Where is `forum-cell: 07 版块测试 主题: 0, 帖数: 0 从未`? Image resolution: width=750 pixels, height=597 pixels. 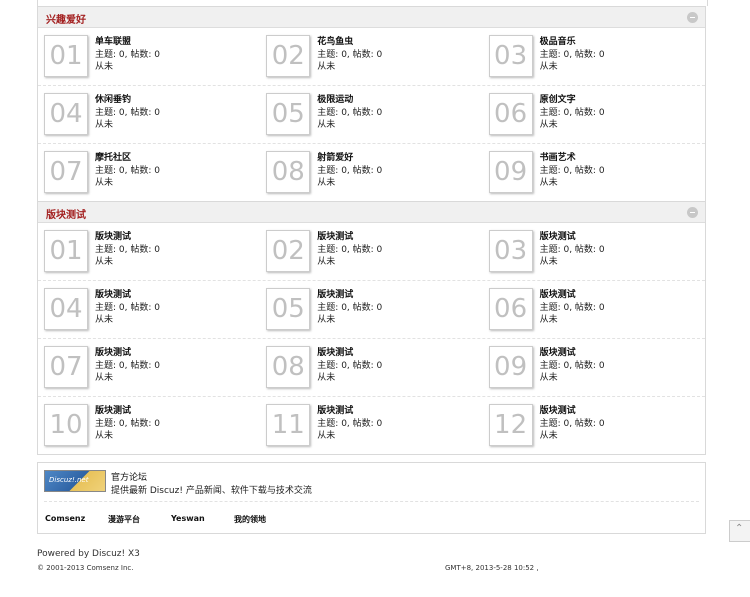 forum-cell: 07 版块测试 主题: 0, 帖数: 0 从未 is located at coordinates (149, 367).